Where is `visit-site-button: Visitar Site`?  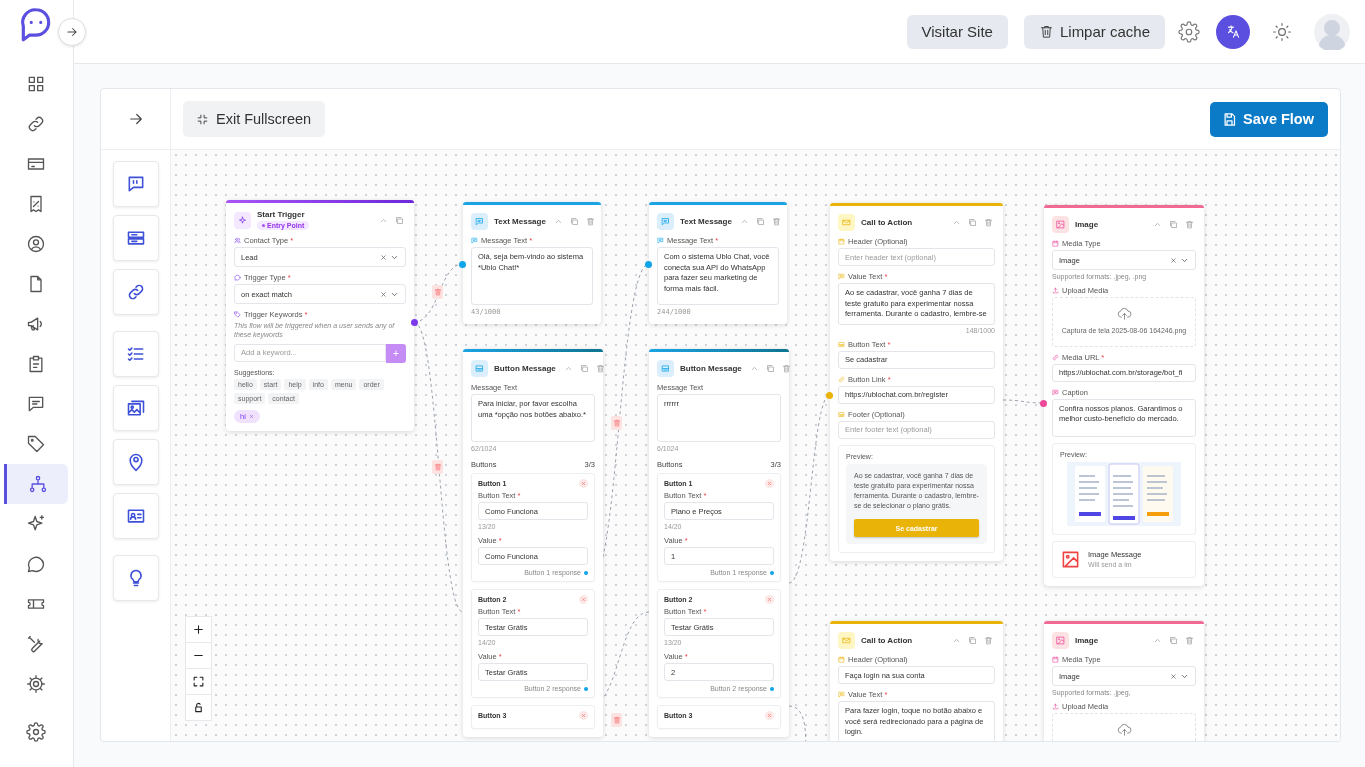
visit-site-button: Visitar Site is located at coordinates (957, 31).